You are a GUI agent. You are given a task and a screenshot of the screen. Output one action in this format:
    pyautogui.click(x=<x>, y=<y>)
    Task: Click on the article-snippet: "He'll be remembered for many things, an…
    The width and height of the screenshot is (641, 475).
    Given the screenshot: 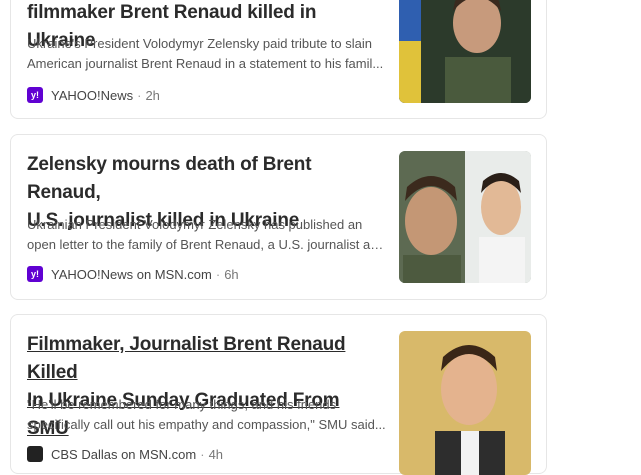 What is the action you would take?
    pyautogui.click(x=206, y=414)
    